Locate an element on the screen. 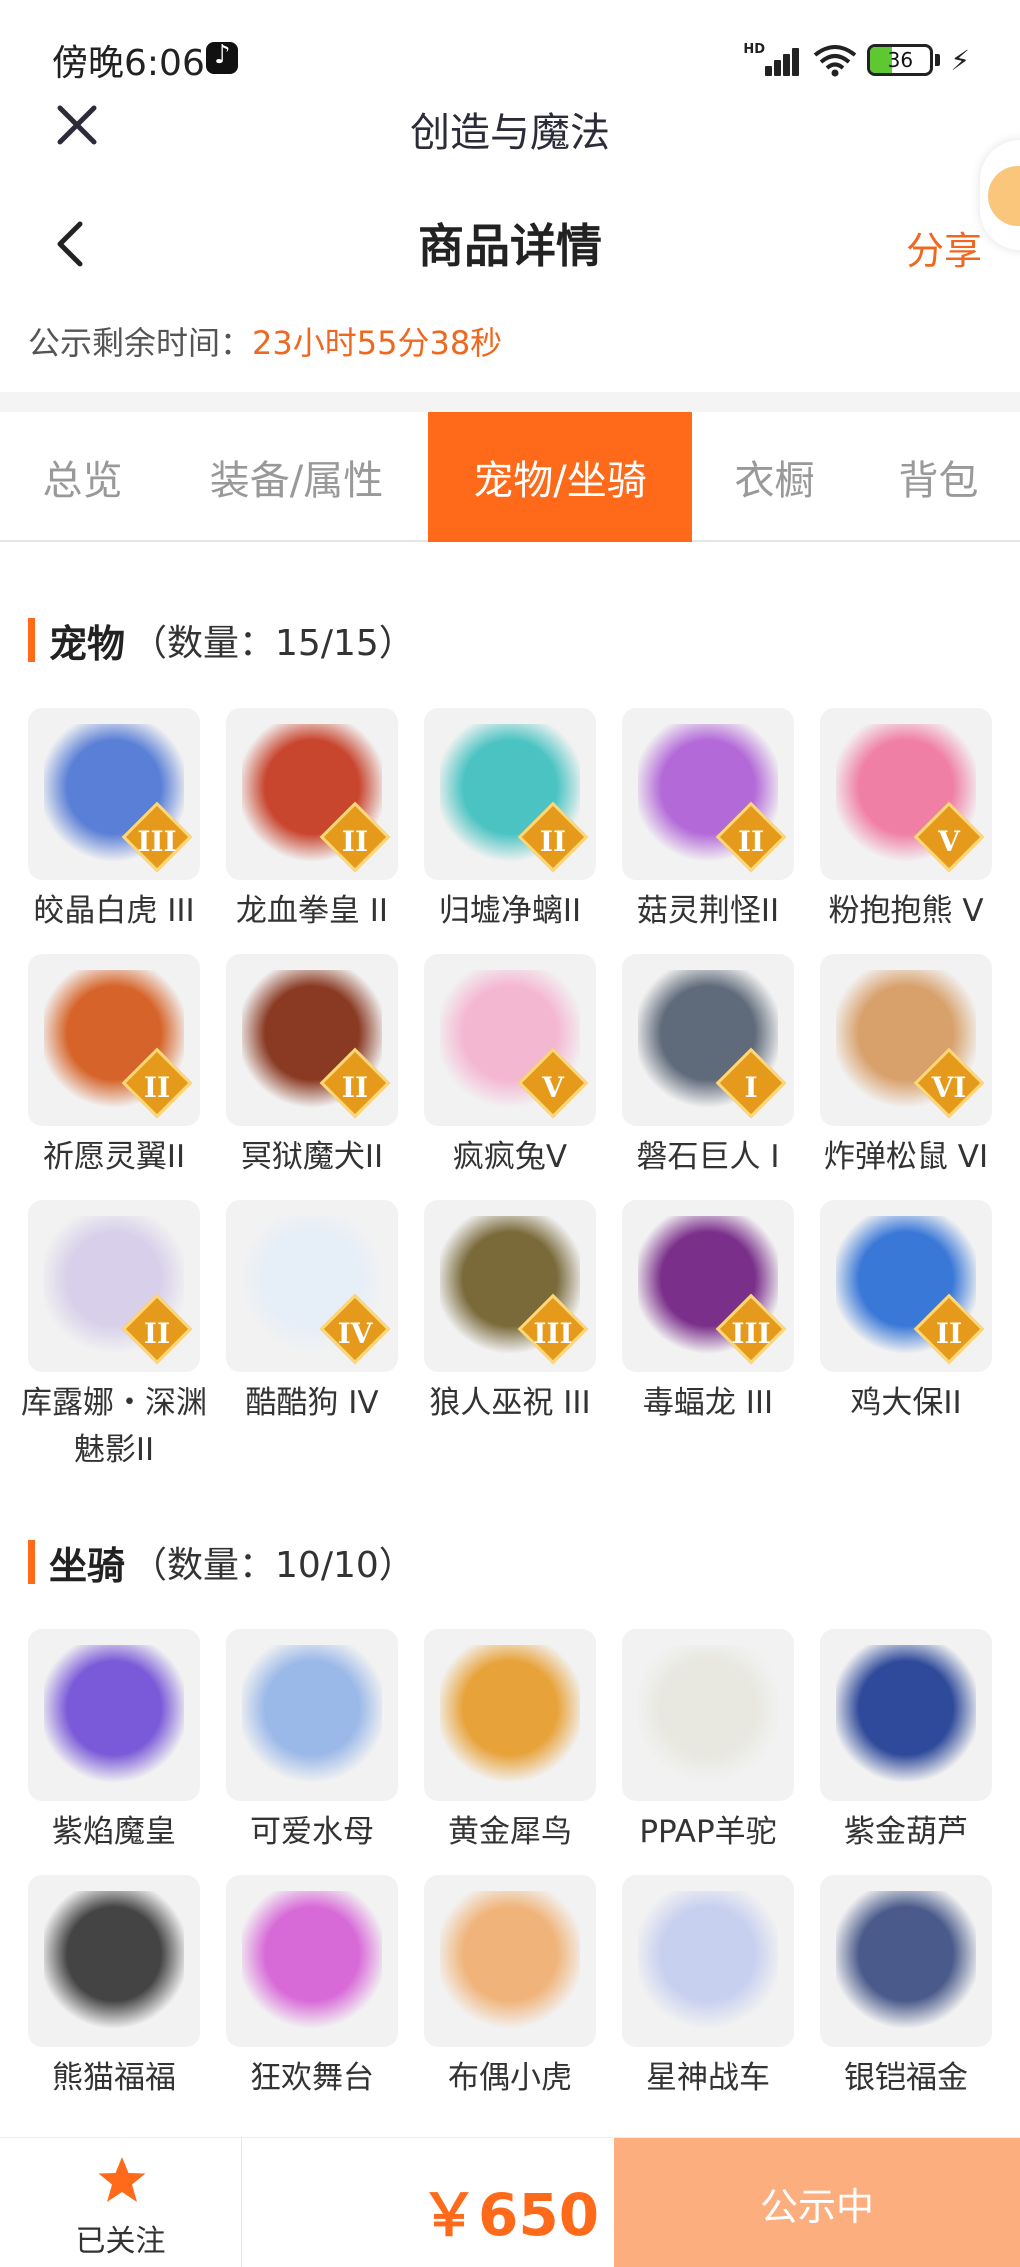 The image size is (1020, 2267). pet-image: I is located at coordinates (708, 1040).